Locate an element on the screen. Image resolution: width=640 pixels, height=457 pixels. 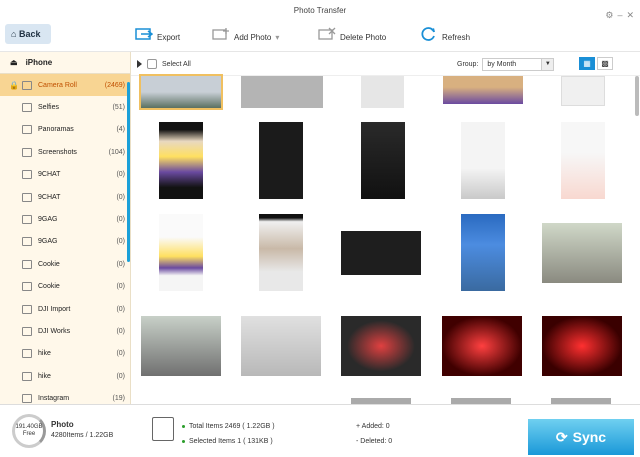
sidebar-item: Panoramas (4) is located at coordinates (65, 130).